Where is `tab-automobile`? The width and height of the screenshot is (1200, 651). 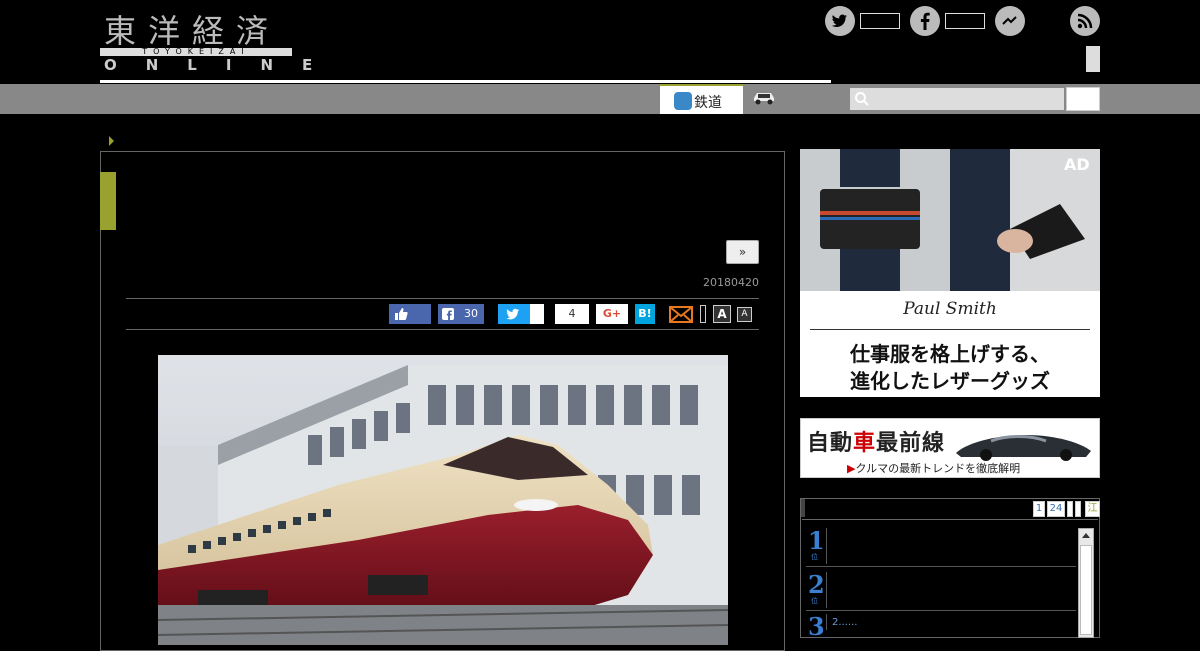 tab-automobile is located at coordinates (764, 98).